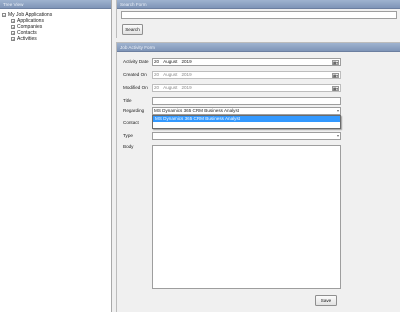 This screenshot has height=312, width=400. Describe the element at coordinates (55, 4) in the screenshot. I see `tree-view-header: Tree View` at that location.